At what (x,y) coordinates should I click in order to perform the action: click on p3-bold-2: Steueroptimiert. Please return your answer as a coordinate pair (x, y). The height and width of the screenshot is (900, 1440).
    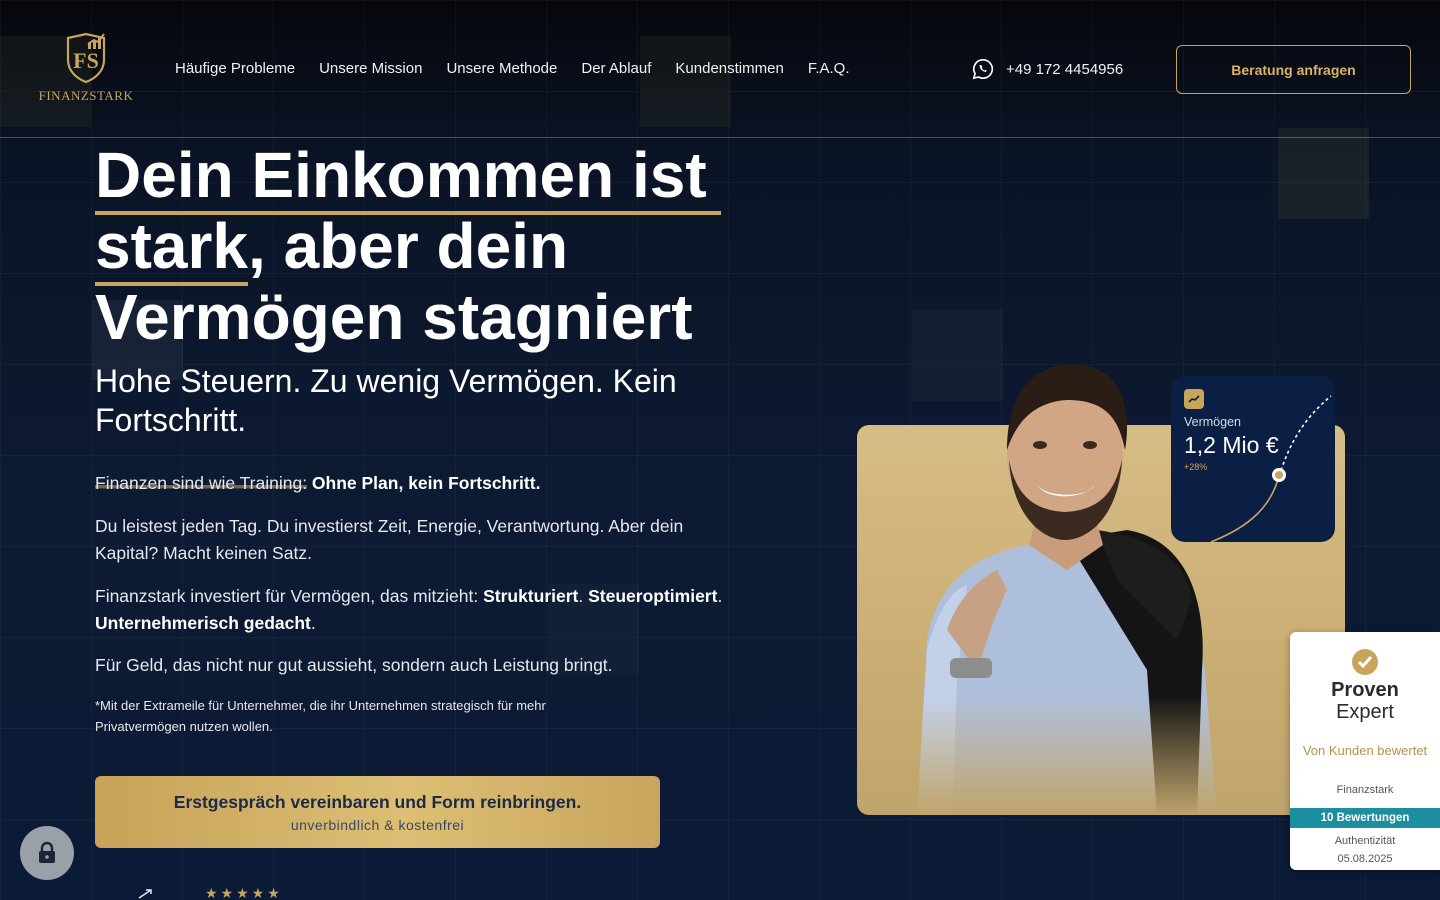
    Looking at the image, I should click on (653, 596).